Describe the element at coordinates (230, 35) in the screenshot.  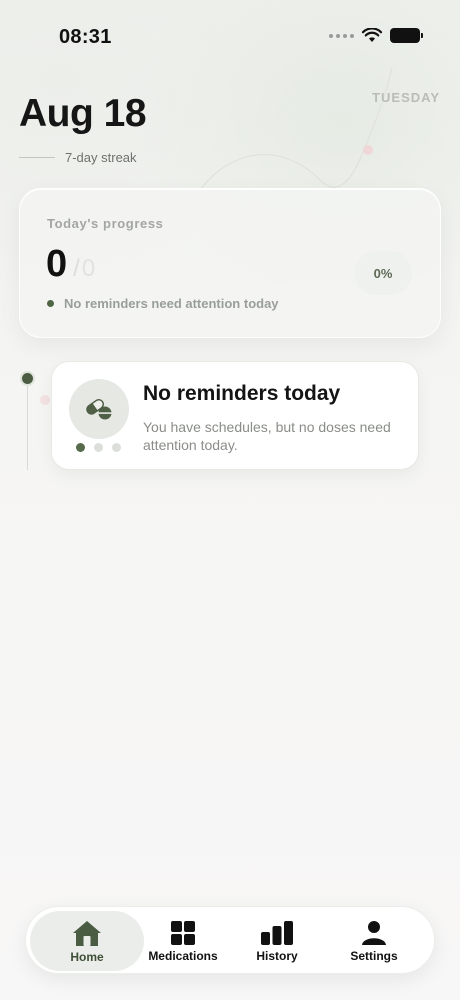
I see `status-bar: 08:31` at that location.